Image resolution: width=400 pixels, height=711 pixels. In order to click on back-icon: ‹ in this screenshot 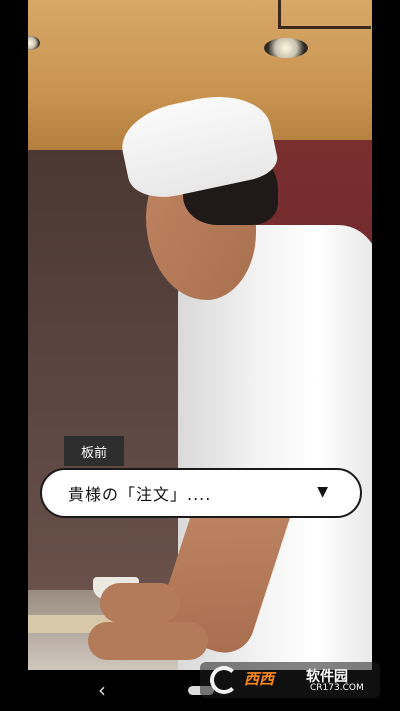, I will do `click(102, 690)`.